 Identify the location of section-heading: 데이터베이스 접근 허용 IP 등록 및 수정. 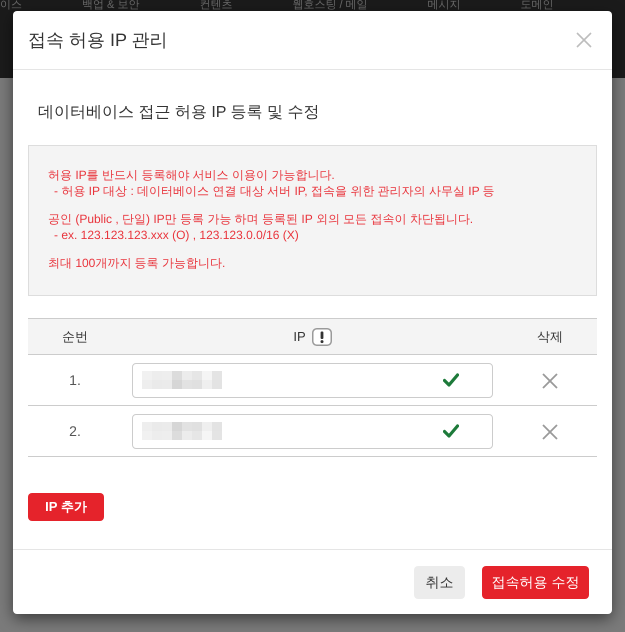
(178, 113).